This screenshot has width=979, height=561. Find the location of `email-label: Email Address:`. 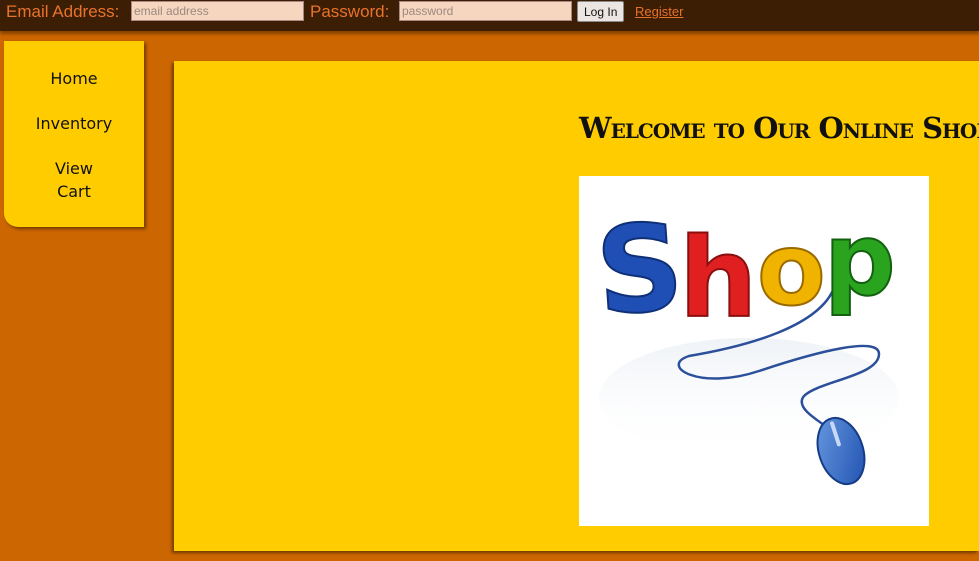

email-label: Email Address: is located at coordinates (63, 11).